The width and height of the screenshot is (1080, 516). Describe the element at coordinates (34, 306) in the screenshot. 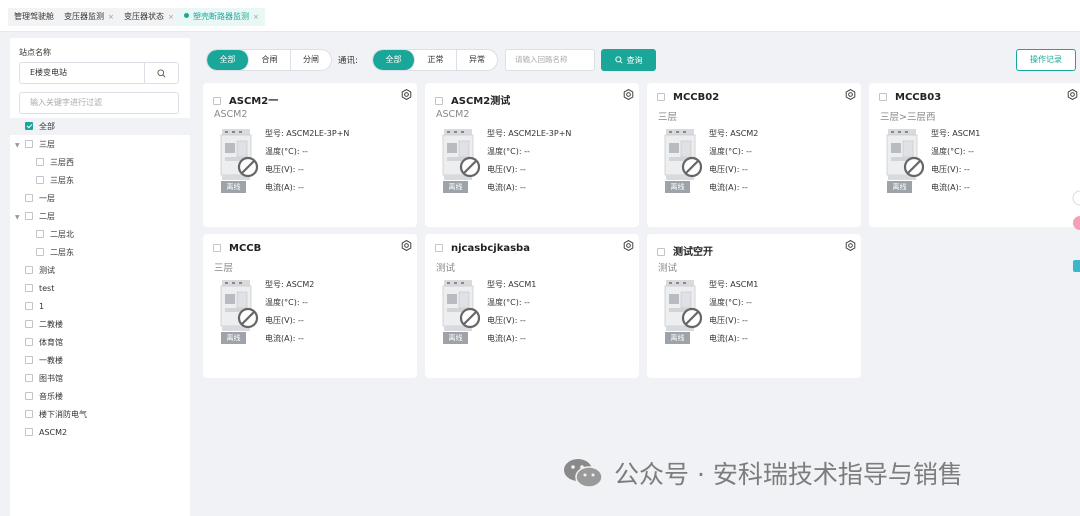

I see `tree-item-1: 1` at that location.